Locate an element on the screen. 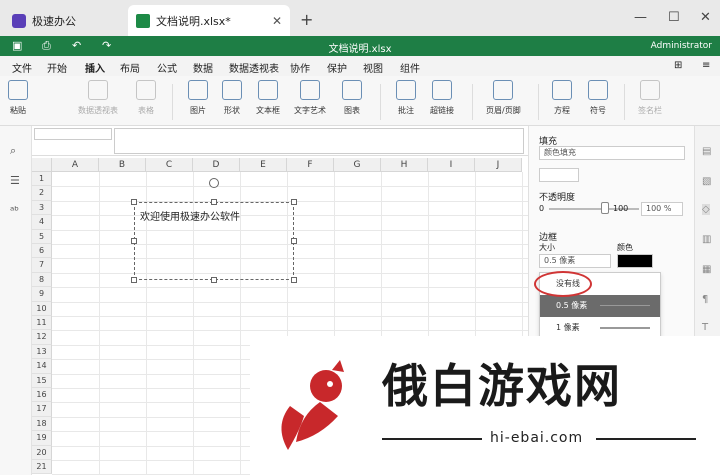 This screenshot has width=720, height=475. menu-protect: 保护 is located at coordinates (337, 67).